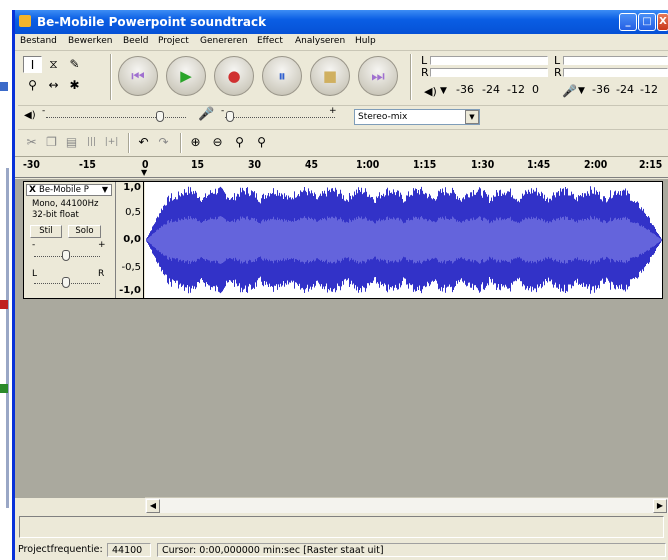  What do you see at coordinates (31, 142) in the screenshot?
I see `cut-icon: ✂` at bounding box center [31, 142].